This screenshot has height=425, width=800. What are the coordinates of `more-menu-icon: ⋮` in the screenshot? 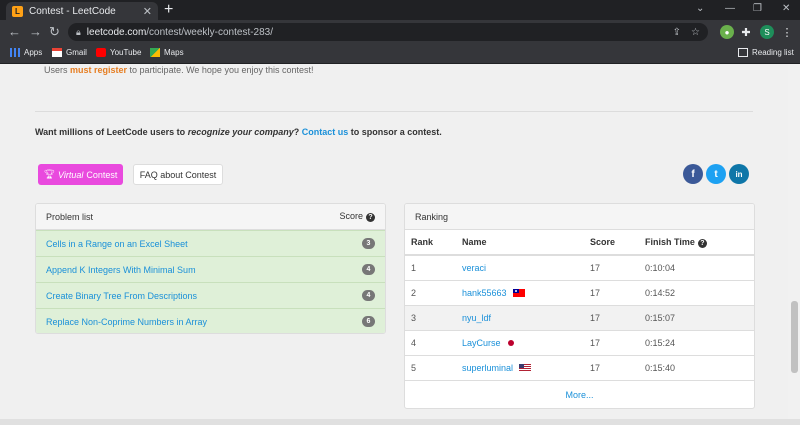 It's located at (787, 32).